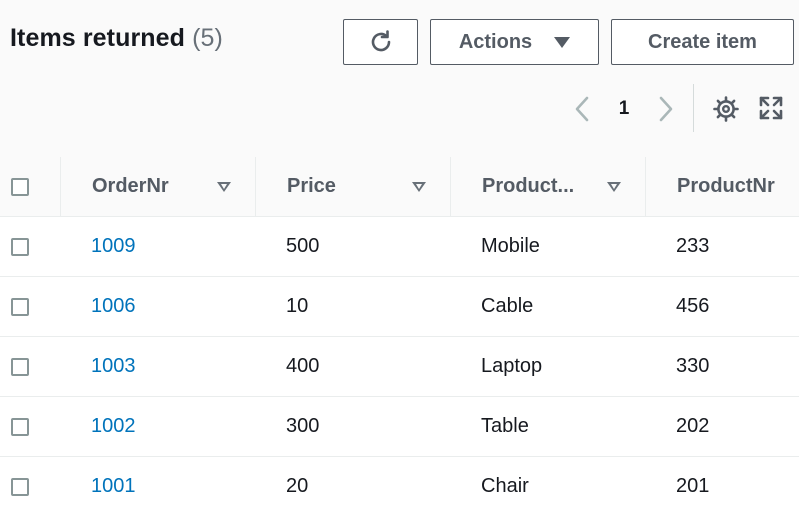 The height and width of the screenshot is (516, 799). What do you see at coordinates (20, 187) in the screenshot?
I see `select-all-checkbox` at bounding box center [20, 187].